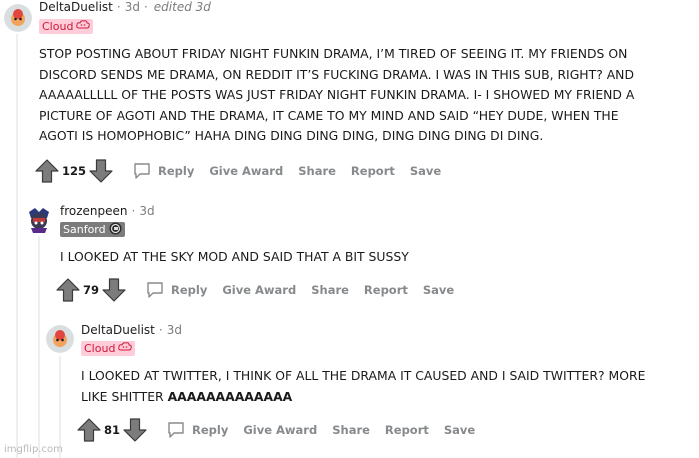 This screenshot has width=699, height=458. What do you see at coordinates (230, 396) in the screenshot?
I see `comment-body-bold-text: AAAAAAAAAAAAA` at bounding box center [230, 396].